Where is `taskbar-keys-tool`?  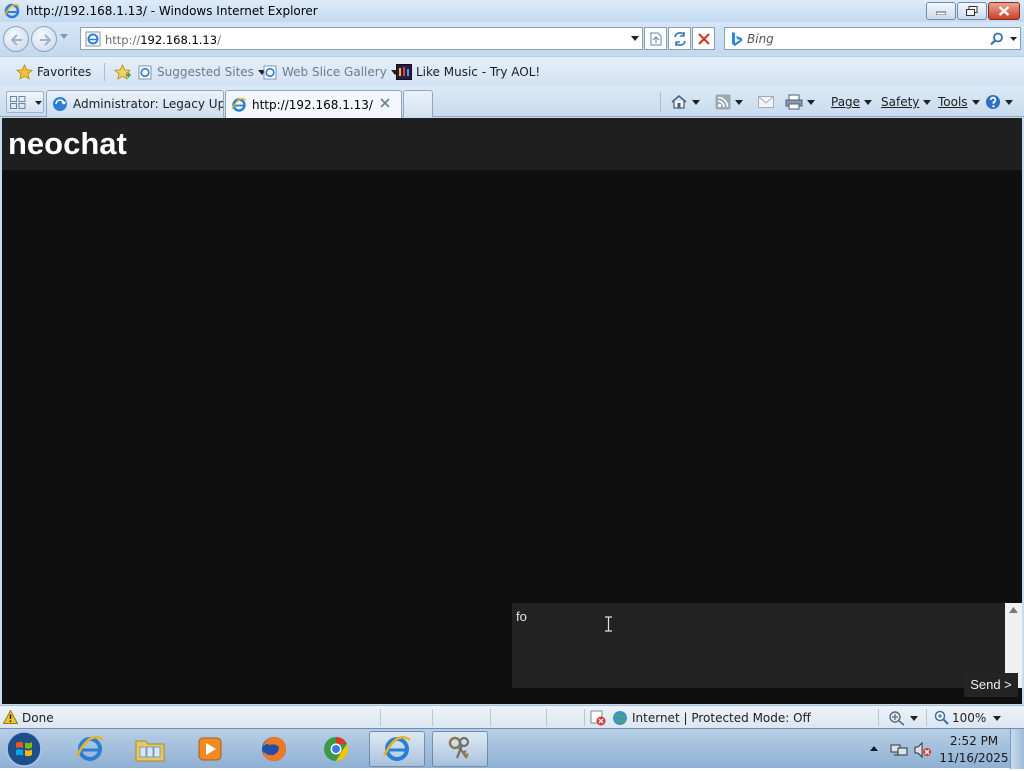 taskbar-keys-tool is located at coordinates (460, 749).